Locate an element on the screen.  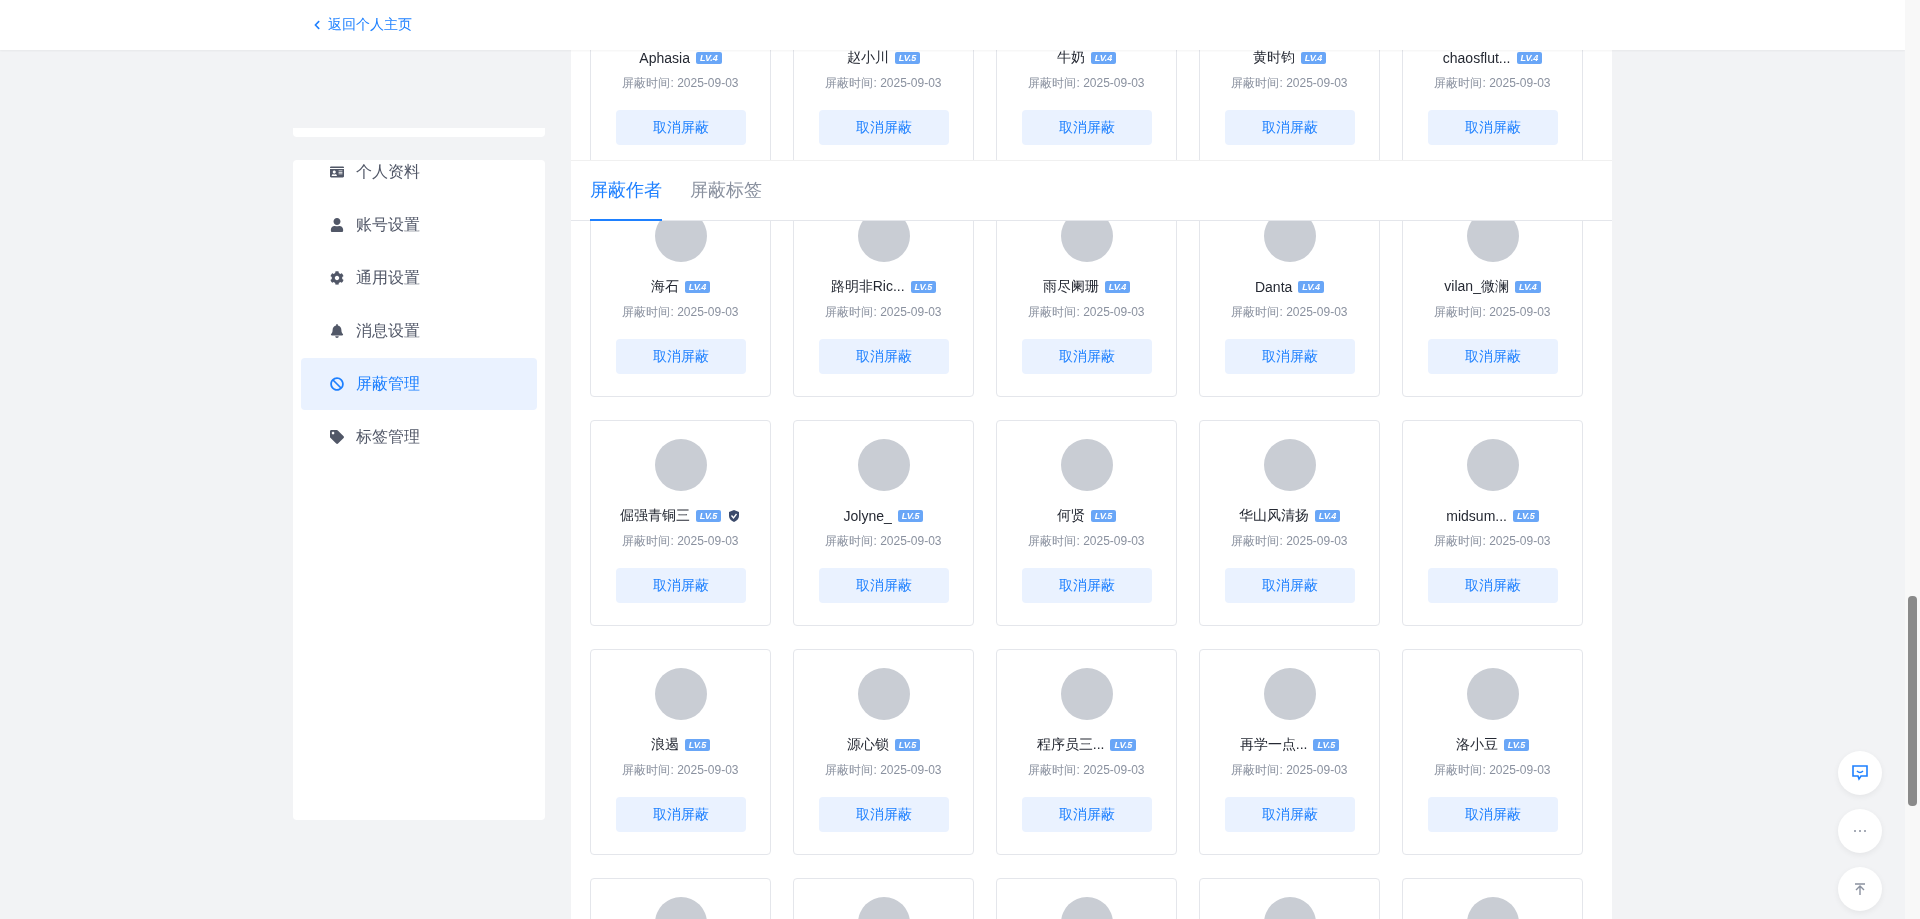
author-name: 黄时钧 is located at coordinates (1273, 58).